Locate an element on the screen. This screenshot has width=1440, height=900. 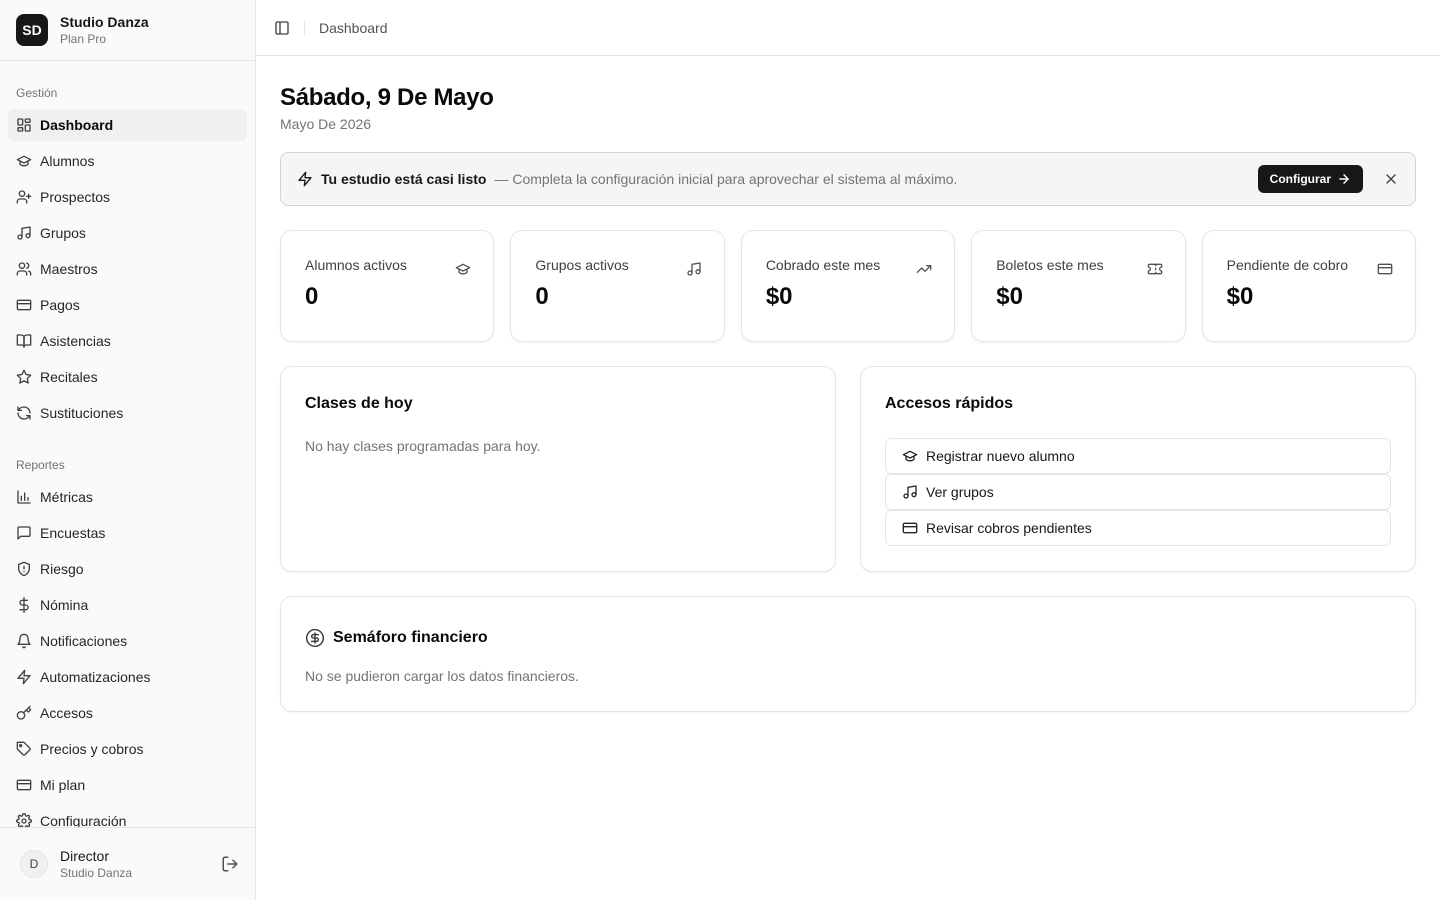
sidebar-item-accesos: Accesos is located at coordinates (127, 713).